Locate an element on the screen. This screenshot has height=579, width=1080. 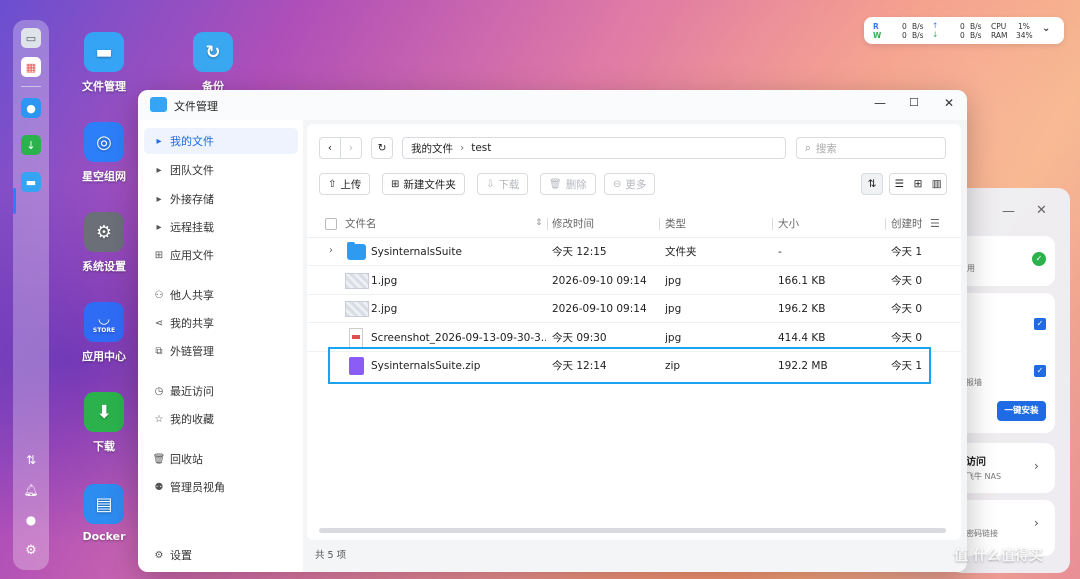
transfer-icon: ⇅ is located at coordinates (31, 460).